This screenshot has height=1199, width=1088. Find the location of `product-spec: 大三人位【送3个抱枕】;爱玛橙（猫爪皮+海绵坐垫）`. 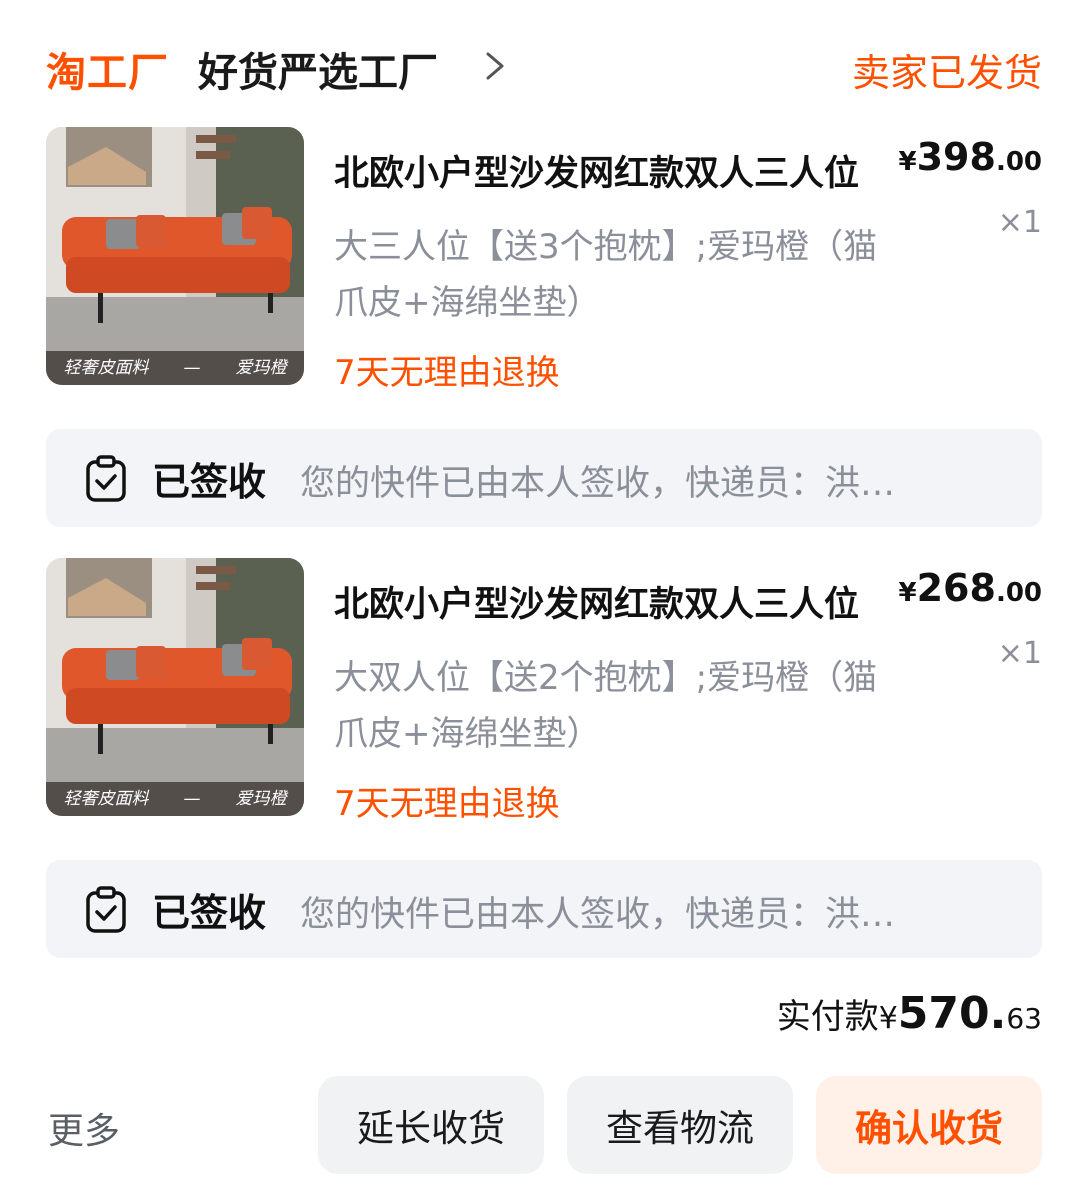

product-spec: 大三人位【送3个抱枕】;爱玛橙（猫爪皮+海绵坐垫） is located at coordinates (606, 275).